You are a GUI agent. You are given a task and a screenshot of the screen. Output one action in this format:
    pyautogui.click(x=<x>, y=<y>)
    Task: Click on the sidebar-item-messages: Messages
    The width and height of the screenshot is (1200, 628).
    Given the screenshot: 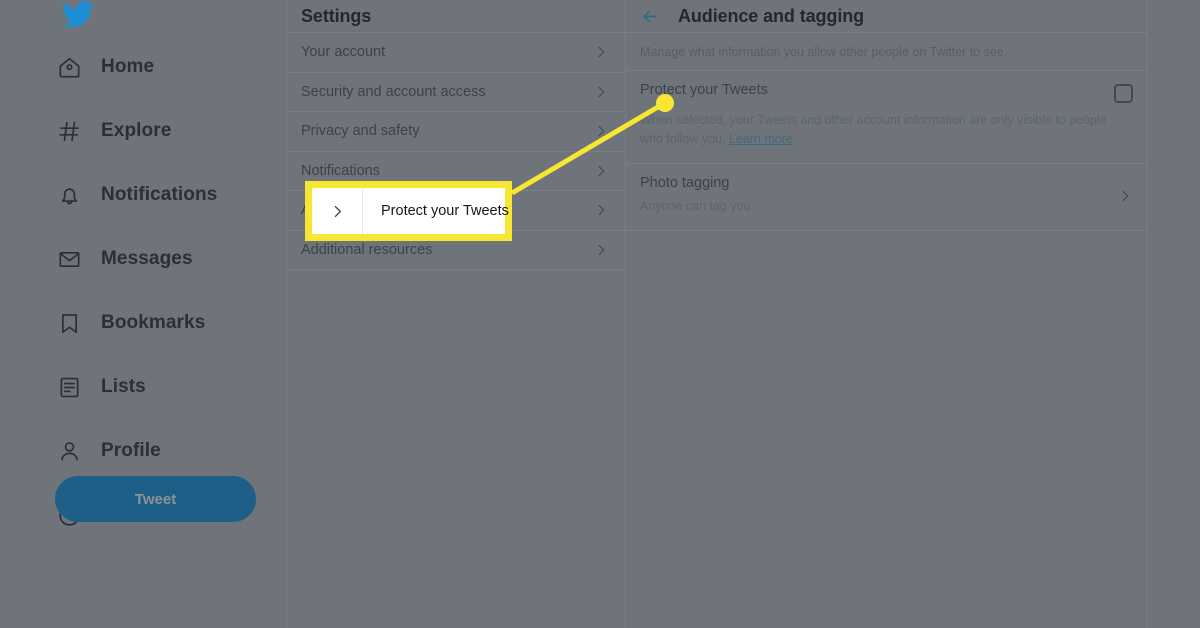 What is the action you would take?
    pyautogui.click(x=136, y=259)
    